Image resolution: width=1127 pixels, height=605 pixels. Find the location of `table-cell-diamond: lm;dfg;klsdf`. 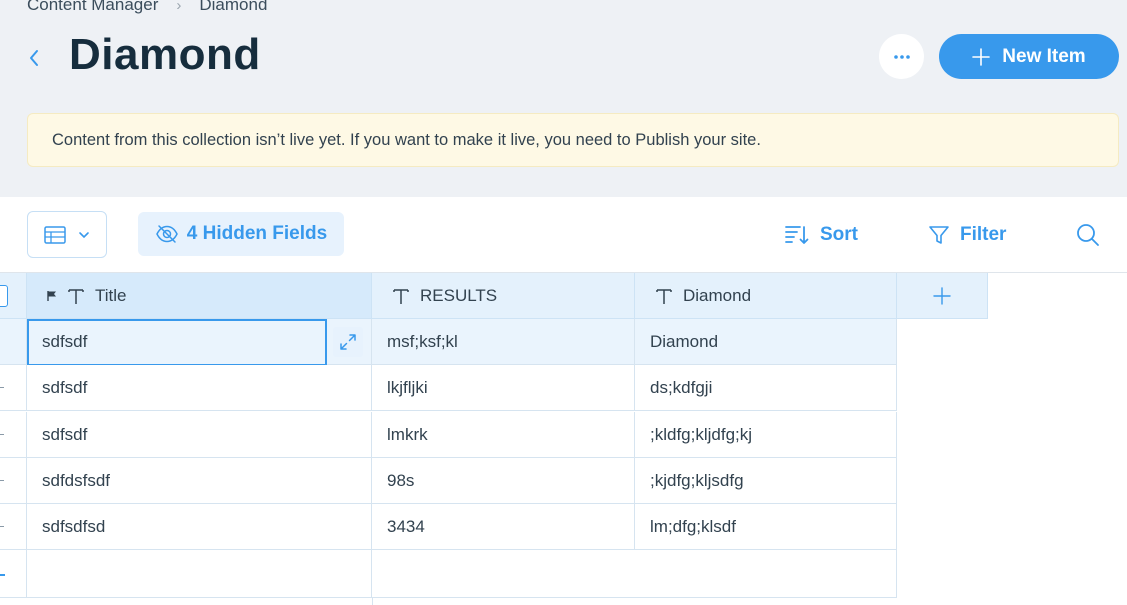

table-cell-diamond: lm;dfg;klsdf is located at coordinates (766, 527).